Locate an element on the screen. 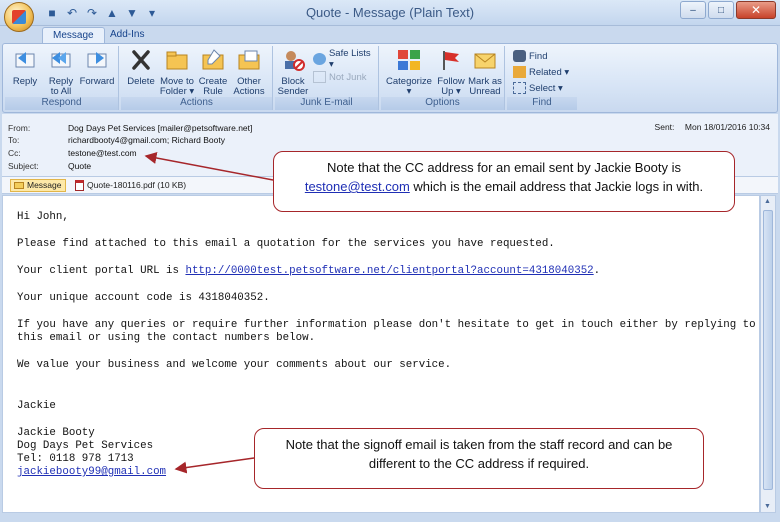 This screenshot has height=522, width=780. portal-suffix: . is located at coordinates (597, 271).